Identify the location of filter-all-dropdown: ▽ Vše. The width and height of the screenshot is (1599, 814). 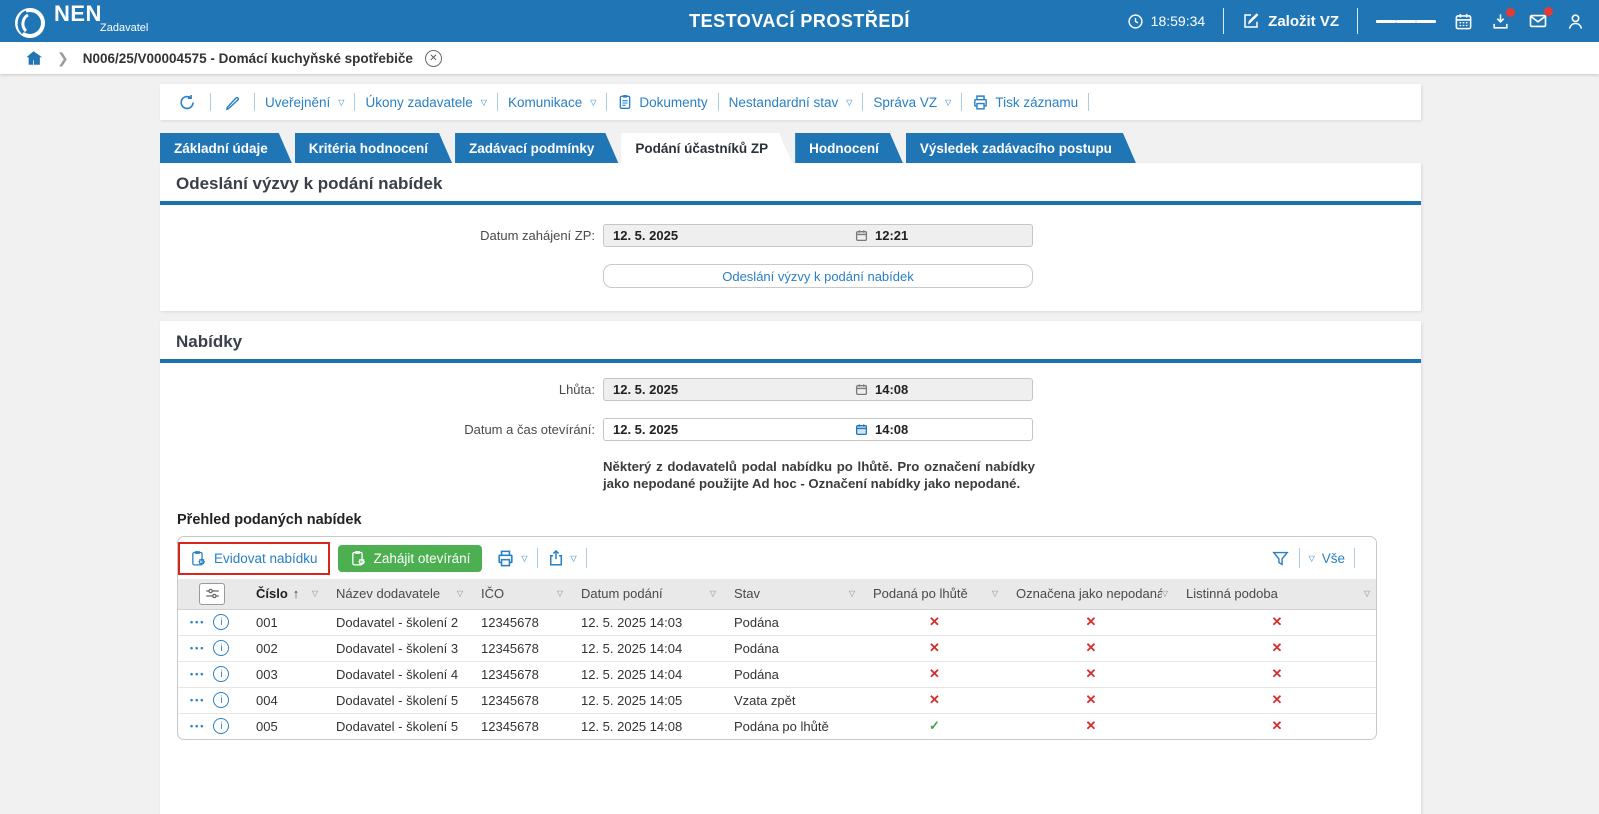
(1327, 558).